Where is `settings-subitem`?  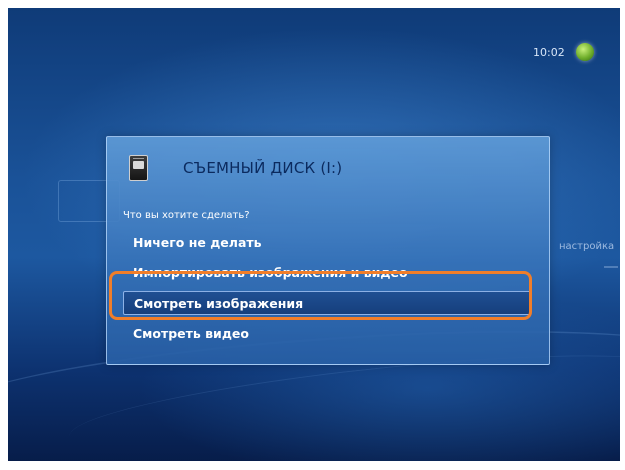
settings-subitem is located at coordinates (611, 267).